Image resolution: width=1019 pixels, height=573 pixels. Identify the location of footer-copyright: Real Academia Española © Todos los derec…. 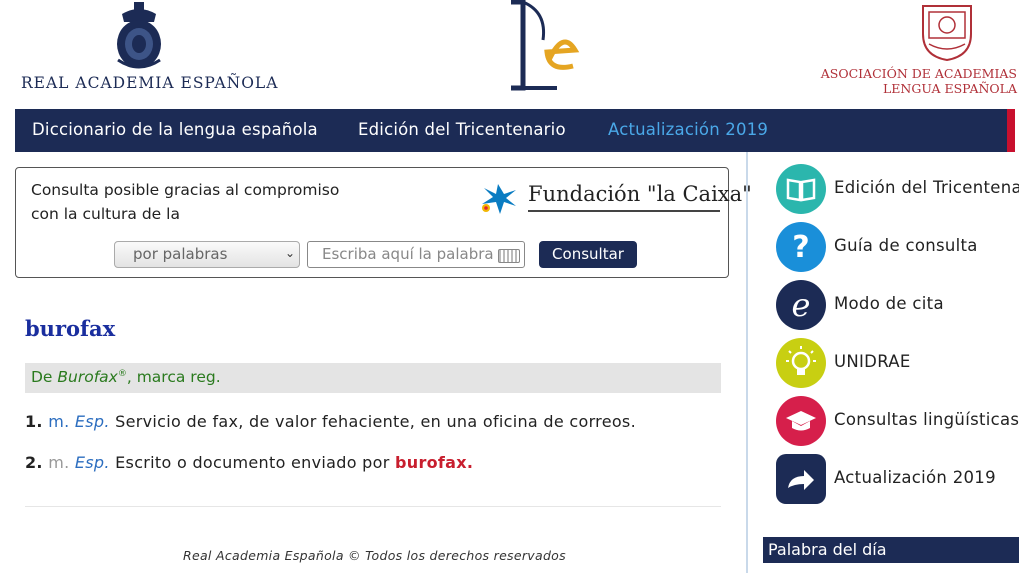
(374, 555).